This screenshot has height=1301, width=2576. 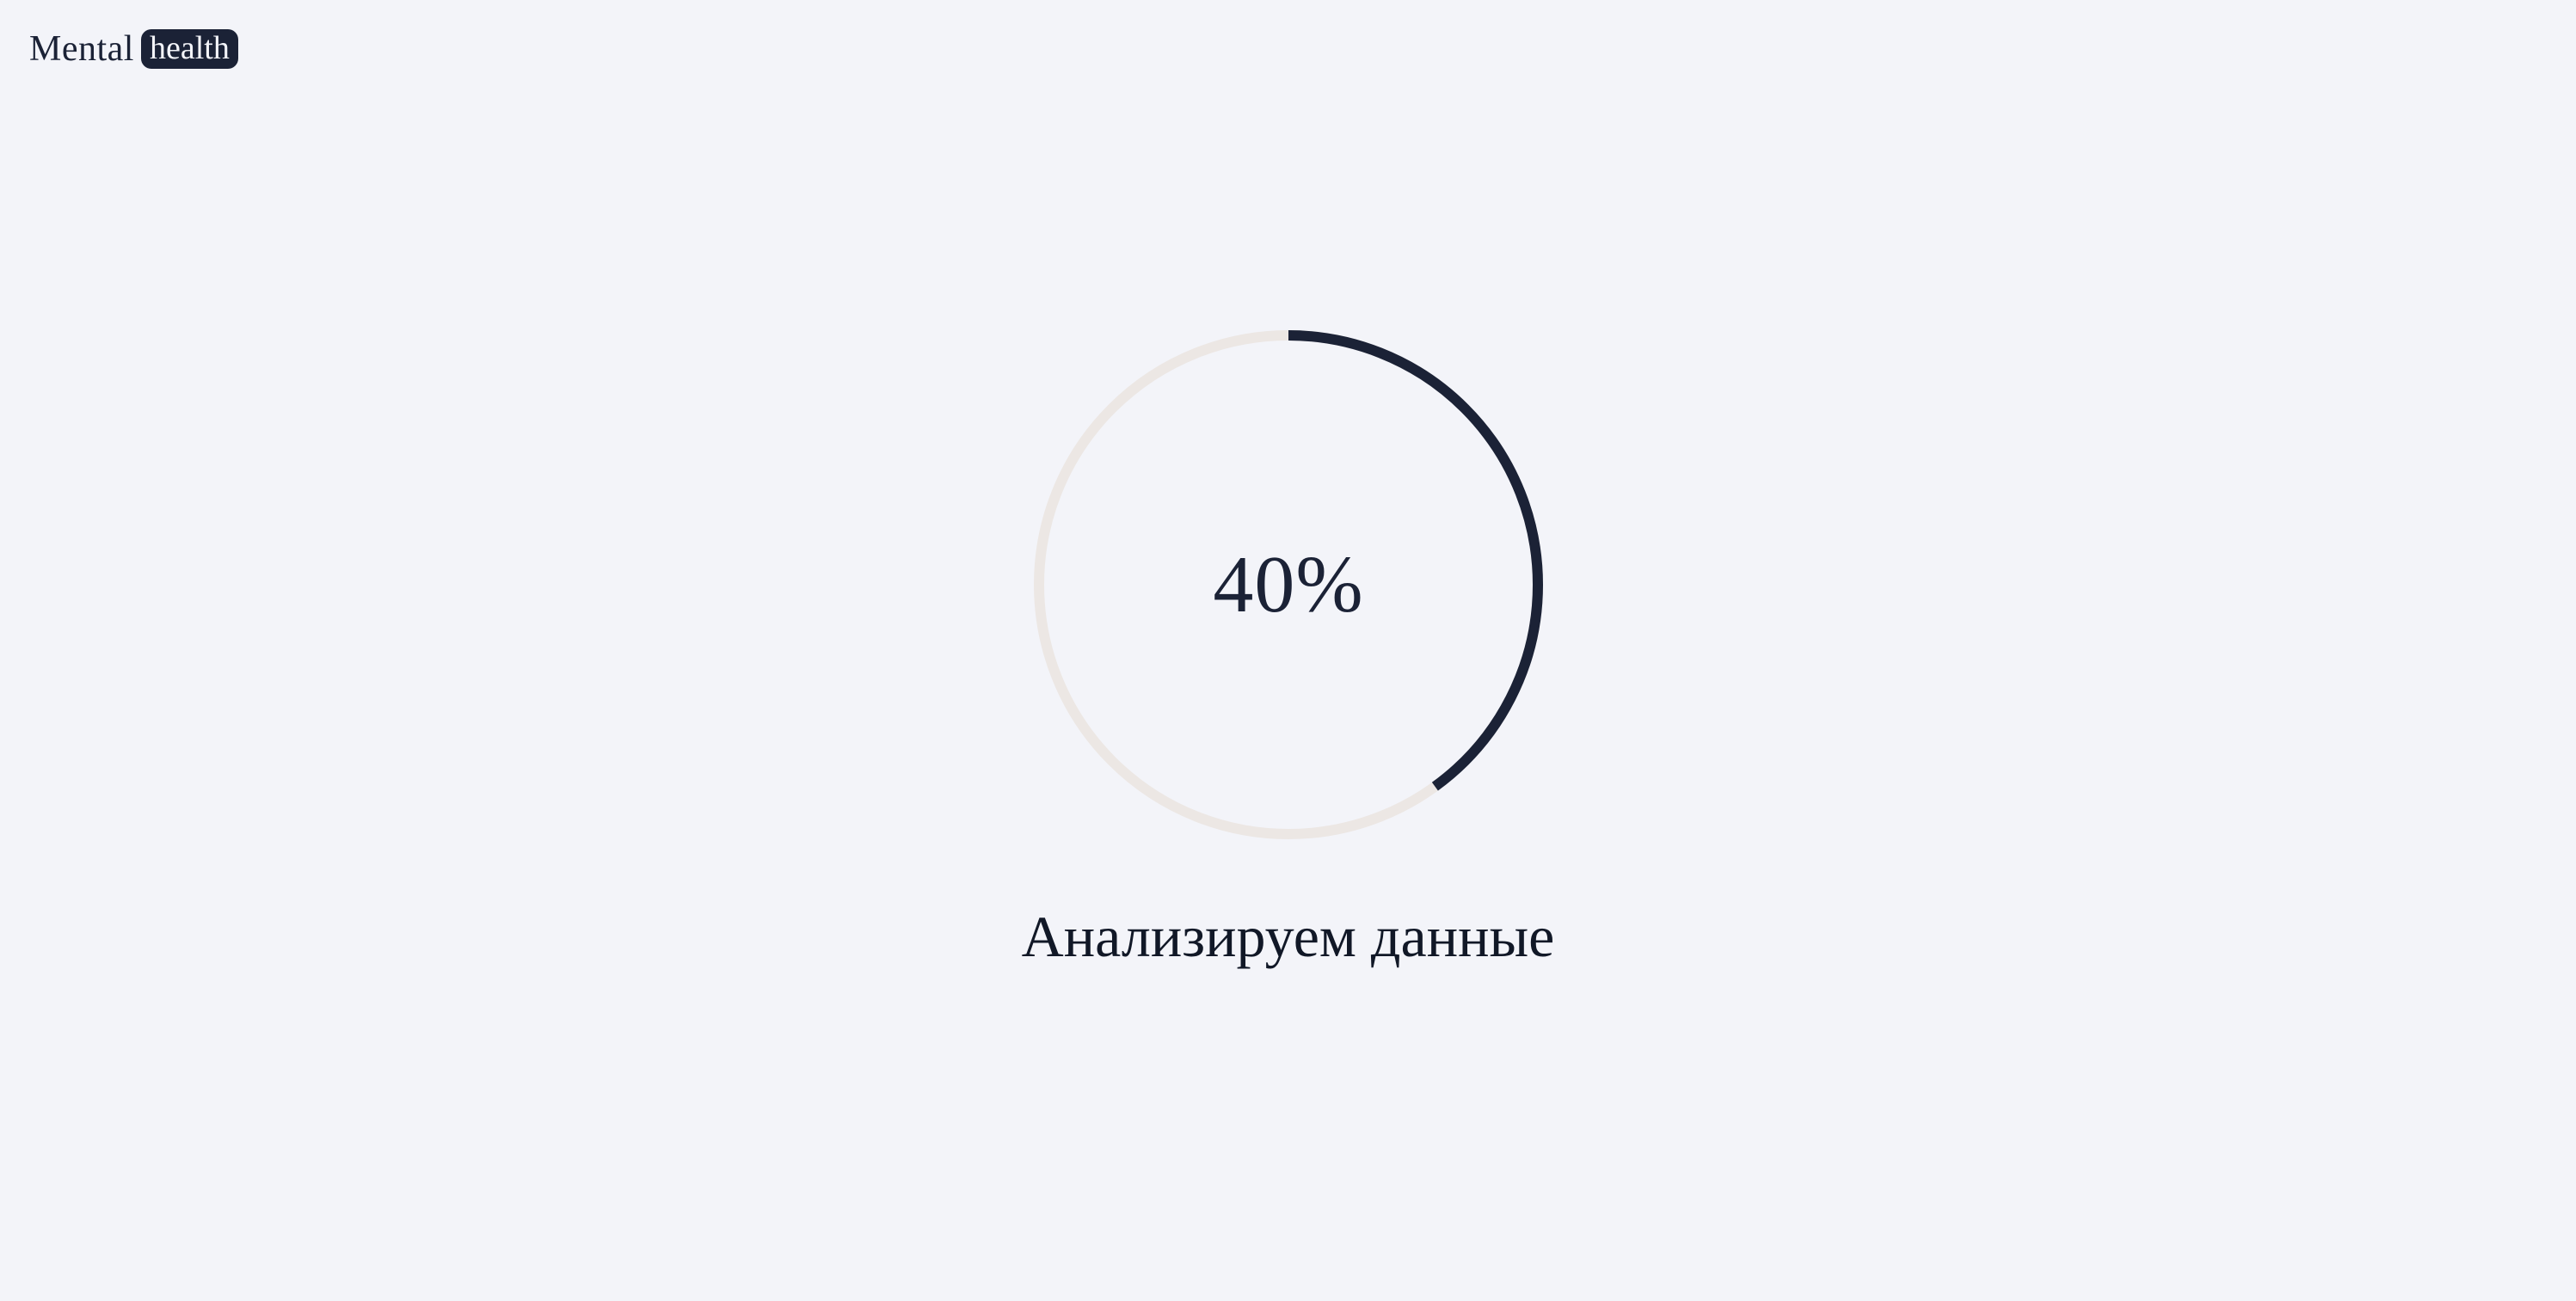 I want to click on progress-percentage: 40%, so click(x=1288, y=585).